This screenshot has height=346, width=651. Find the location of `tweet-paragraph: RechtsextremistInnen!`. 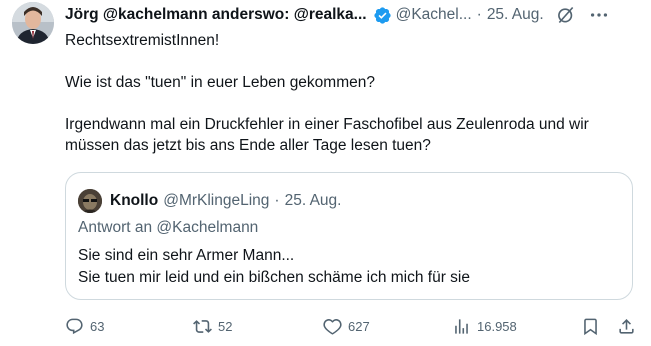

tweet-paragraph: RechtsextremistInnen! is located at coordinates (142, 40).